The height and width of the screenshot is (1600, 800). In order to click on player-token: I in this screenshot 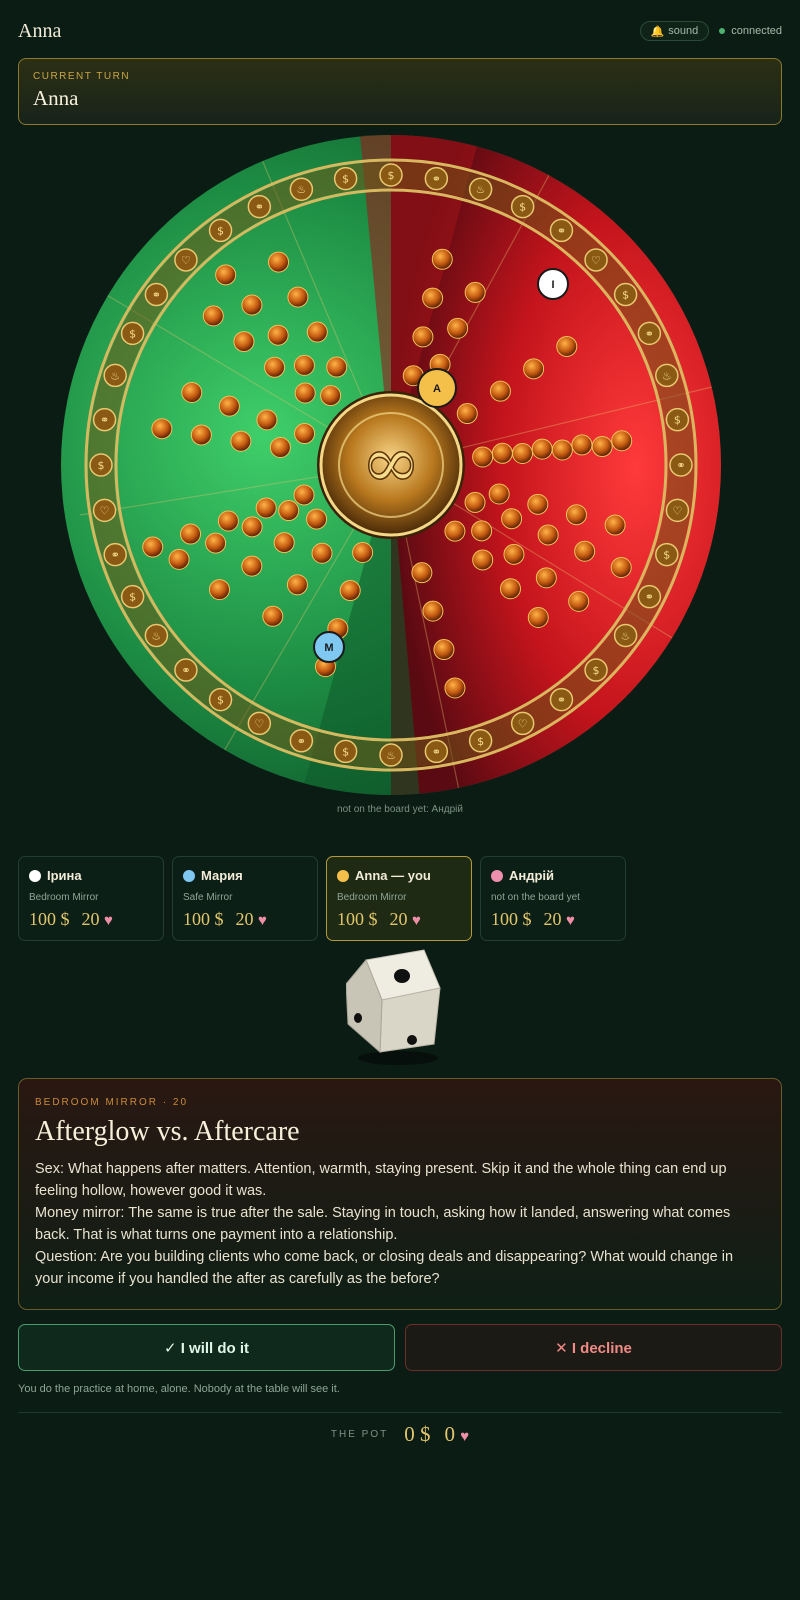, I will do `click(553, 284)`.